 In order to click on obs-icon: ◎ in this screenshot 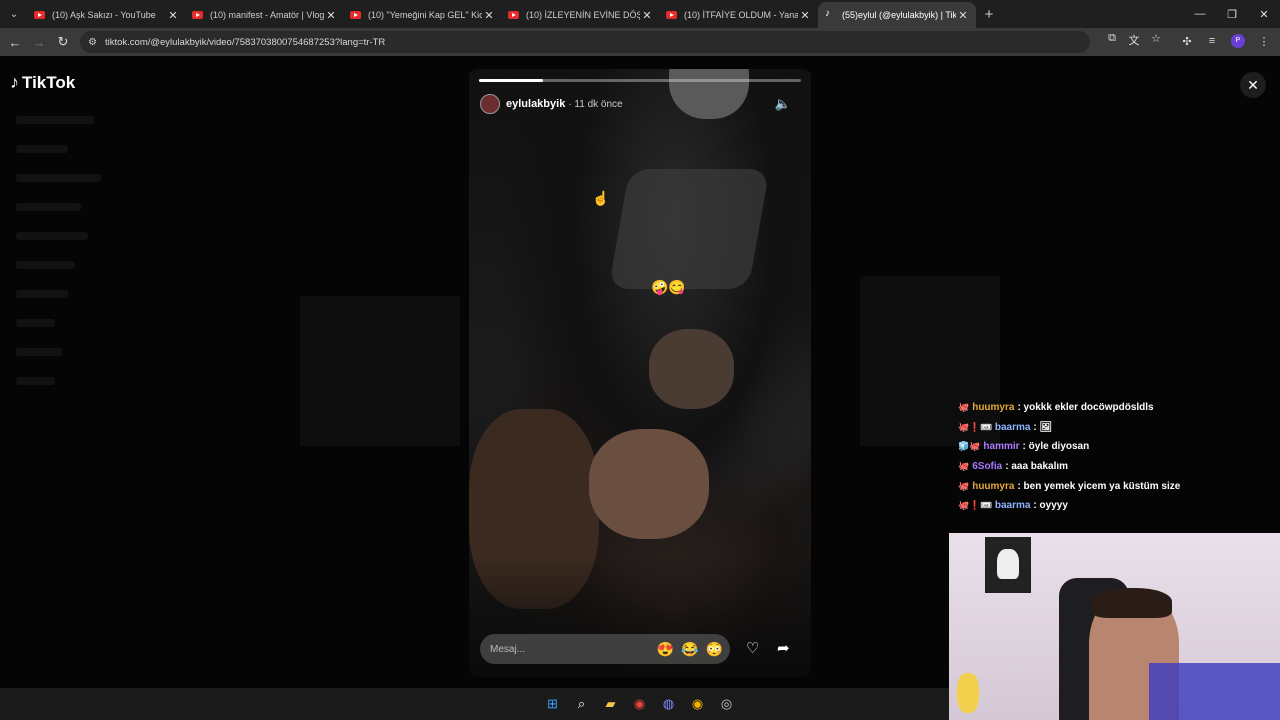, I will do `click(726, 704)`.